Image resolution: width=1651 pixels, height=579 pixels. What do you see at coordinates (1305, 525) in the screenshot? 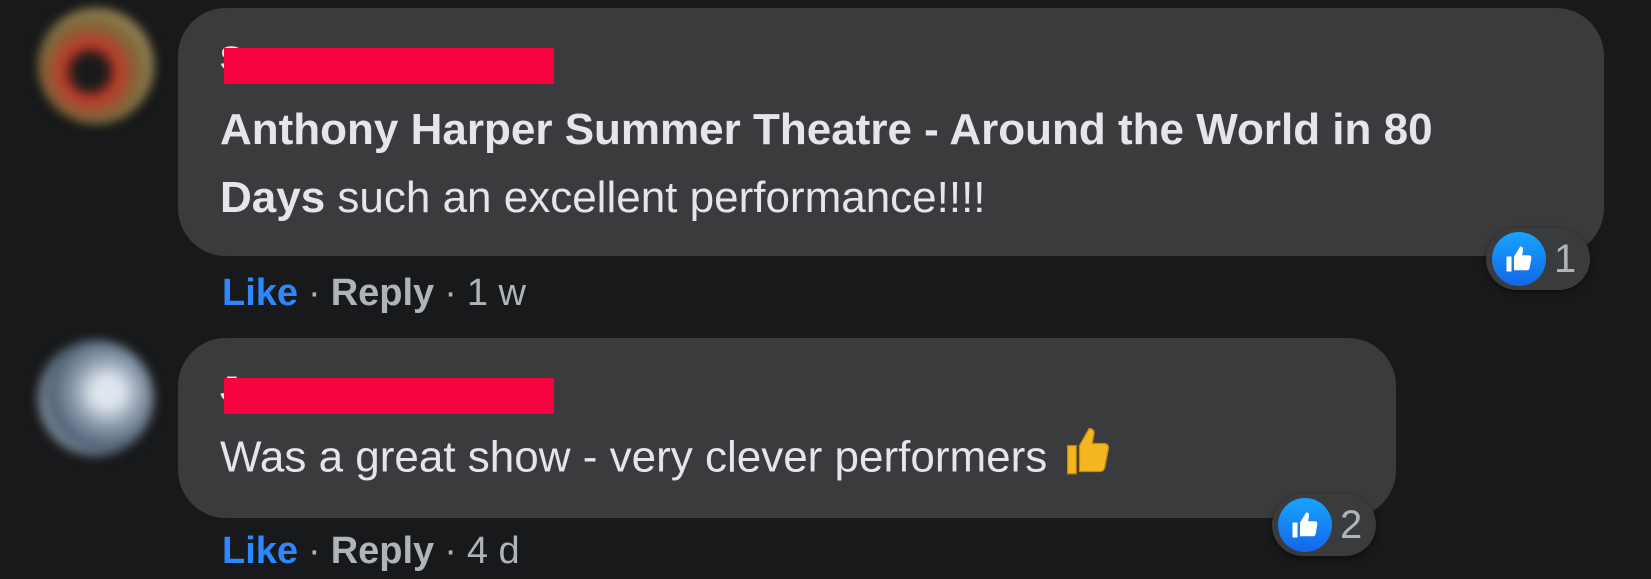
I see `like-reaction-icon` at bounding box center [1305, 525].